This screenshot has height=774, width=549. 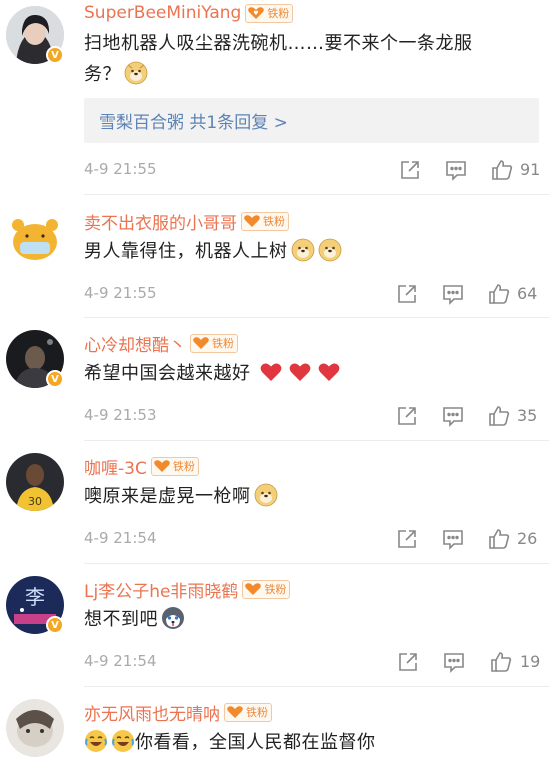 What do you see at coordinates (527, 415) in the screenshot?
I see `like-count: 35` at bounding box center [527, 415].